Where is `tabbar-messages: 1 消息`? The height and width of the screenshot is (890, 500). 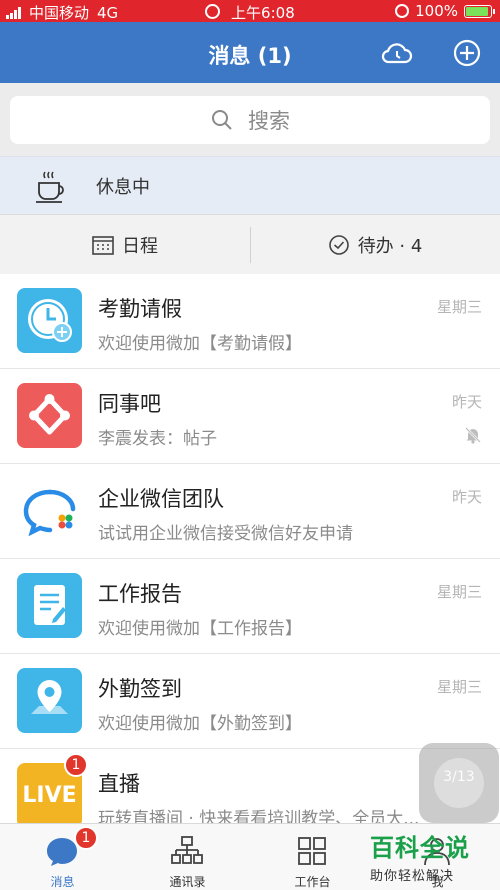
tabbar-messages: 1 消息 is located at coordinates (62, 857).